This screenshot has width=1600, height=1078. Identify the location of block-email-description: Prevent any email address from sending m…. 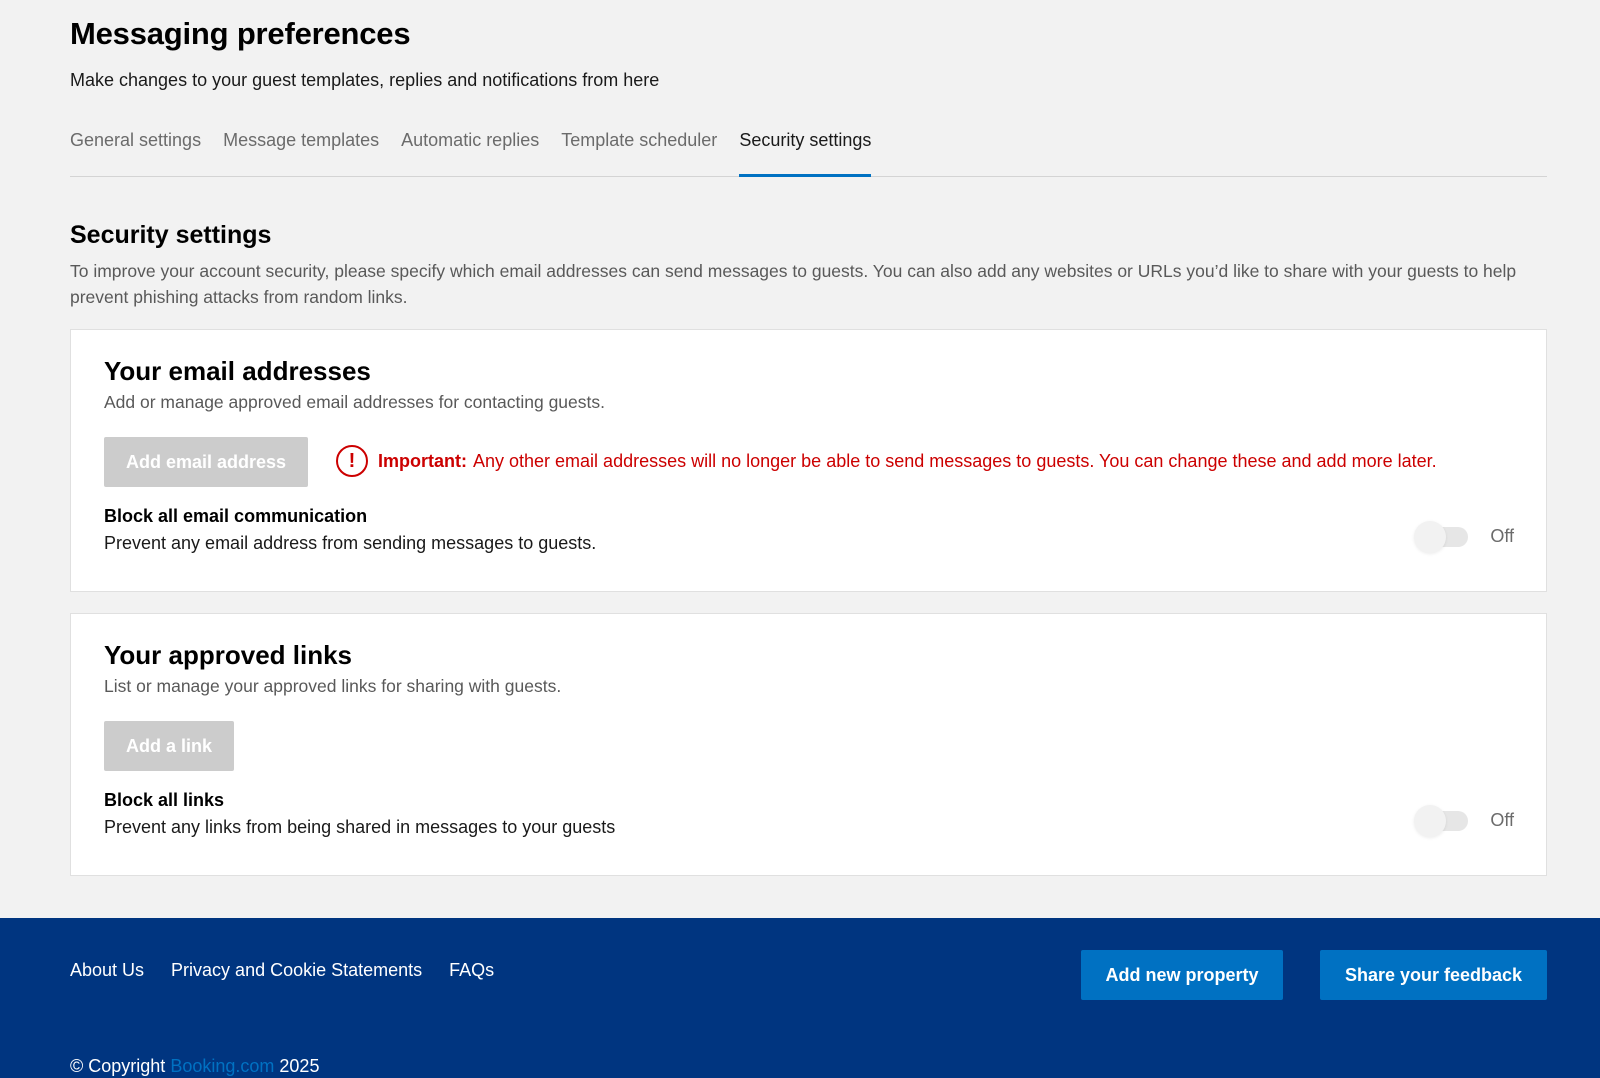
(350, 543).